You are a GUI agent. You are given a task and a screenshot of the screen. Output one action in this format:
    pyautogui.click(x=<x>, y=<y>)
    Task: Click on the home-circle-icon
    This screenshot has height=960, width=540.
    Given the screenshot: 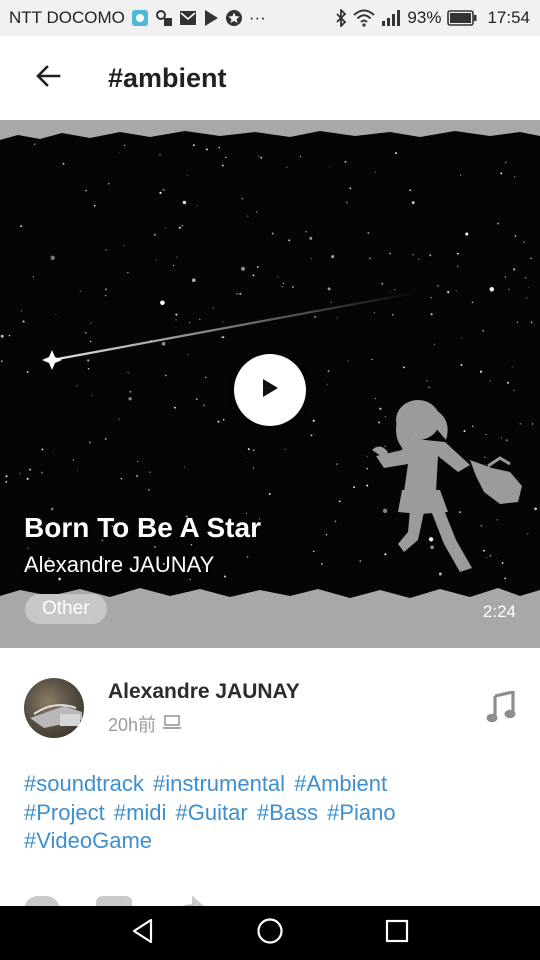 What is the action you would take?
    pyautogui.click(x=270, y=933)
    